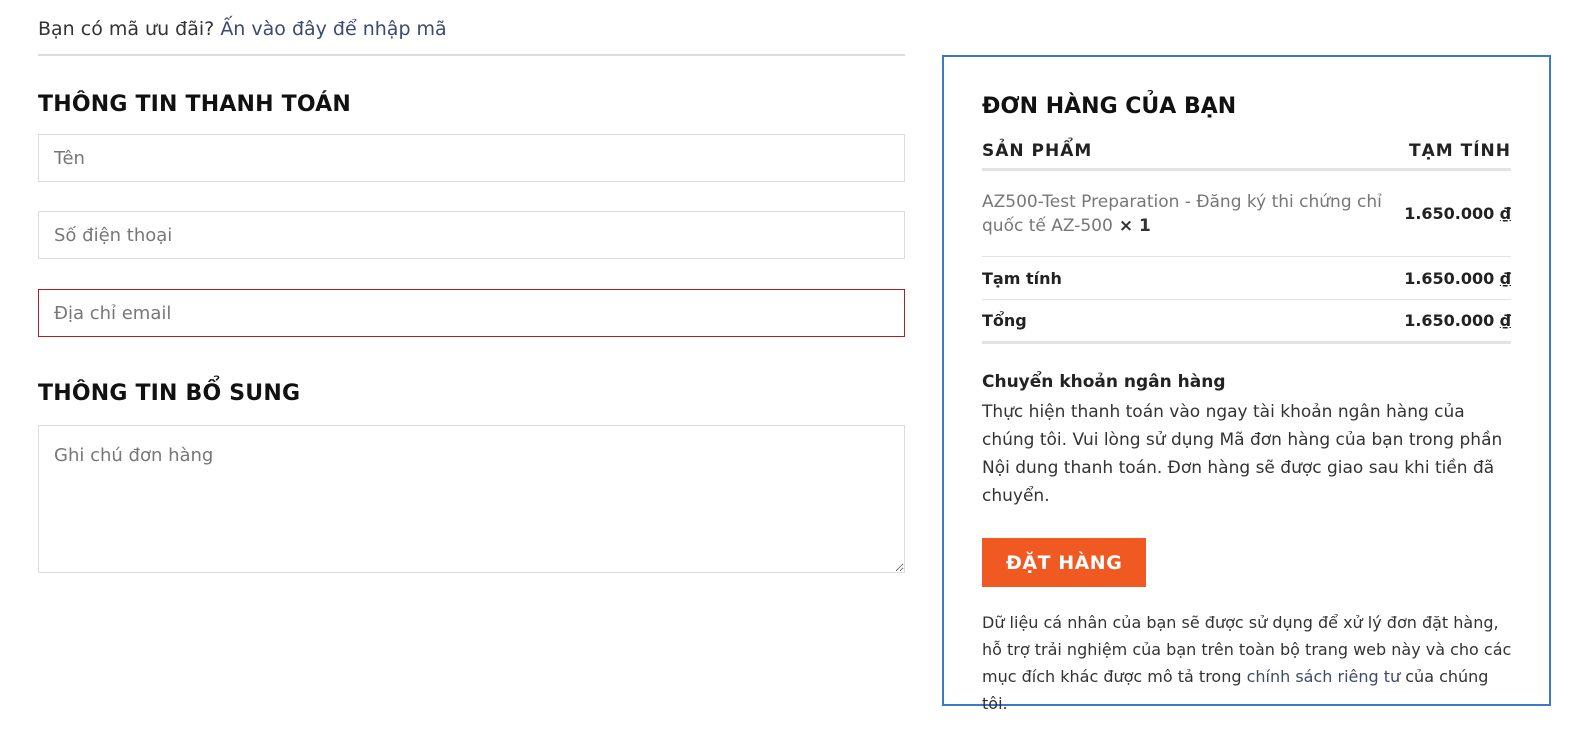 Image resolution: width=1580 pixels, height=729 pixels. Describe the element at coordinates (1104, 382) in the screenshot. I see `payment-method-title: Chuyển khoản ngân hàng` at that location.